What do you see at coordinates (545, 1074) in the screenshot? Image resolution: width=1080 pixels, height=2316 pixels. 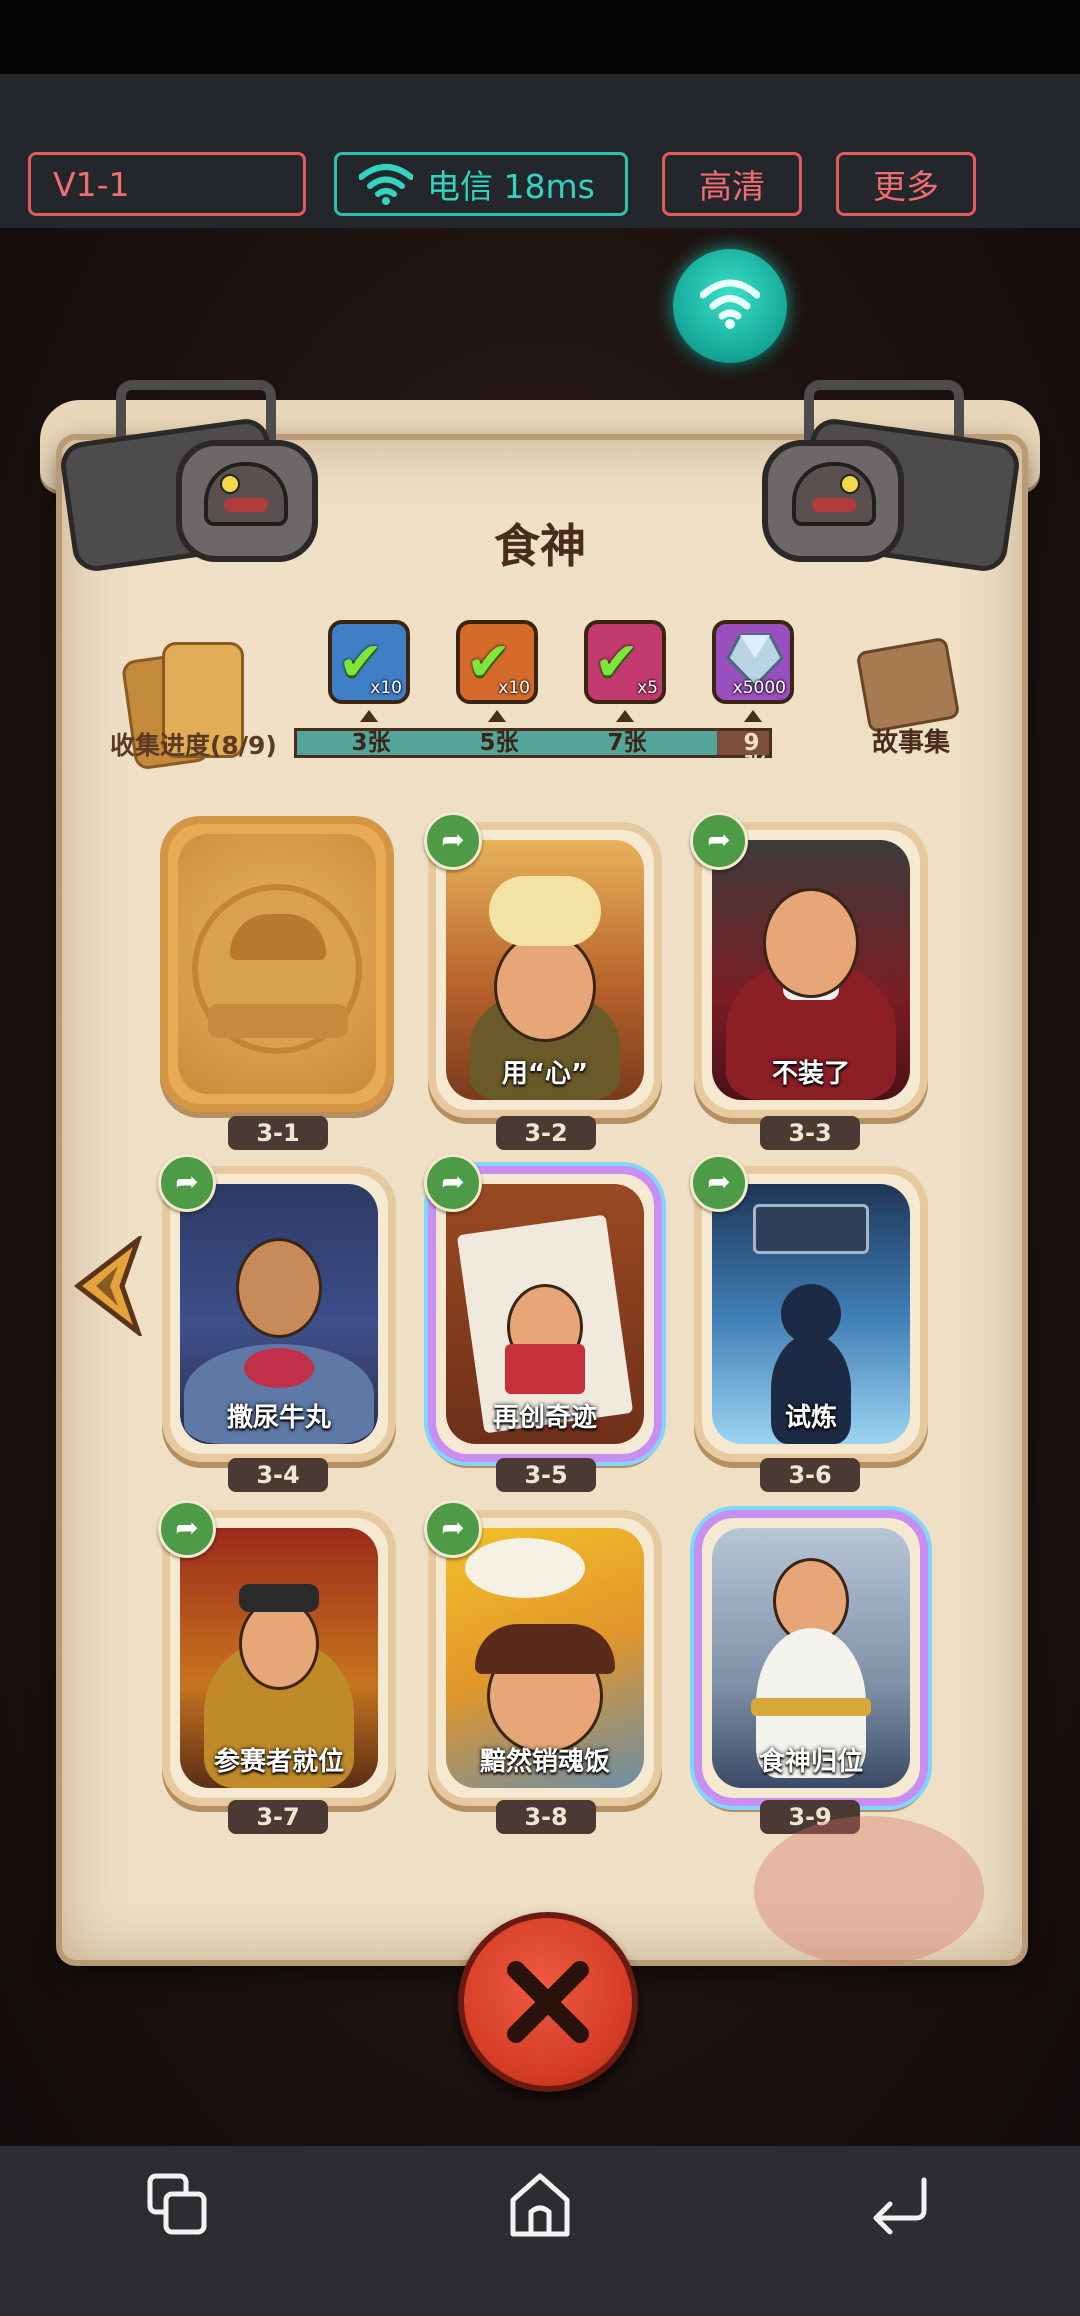 I see `card-caption: 用“心”` at bounding box center [545, 1074].